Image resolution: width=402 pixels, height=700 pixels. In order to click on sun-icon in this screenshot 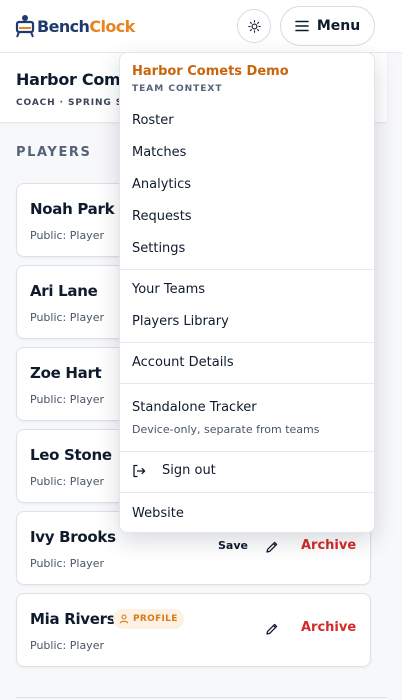, I will do `click(254, 26)`.